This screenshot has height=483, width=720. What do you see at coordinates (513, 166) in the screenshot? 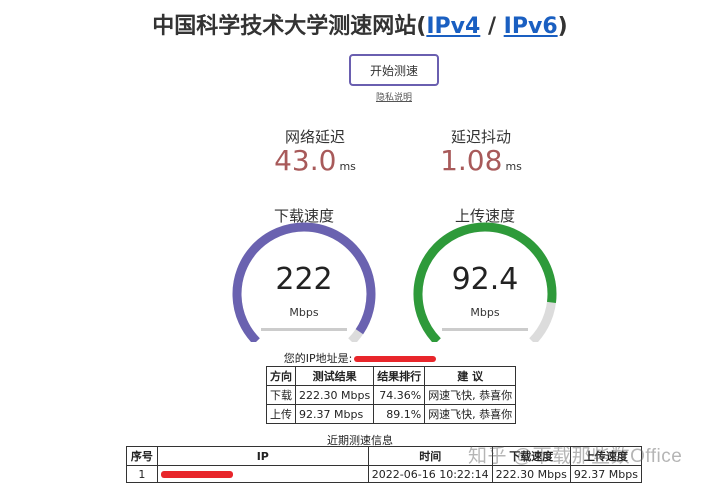
I see `jitter-unit: ms` at bounding box center [513, 166].